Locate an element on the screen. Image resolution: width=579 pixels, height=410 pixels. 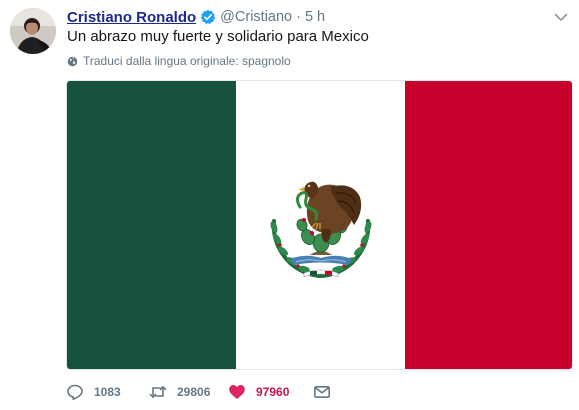
avatar is located at coordinates (33, 31).